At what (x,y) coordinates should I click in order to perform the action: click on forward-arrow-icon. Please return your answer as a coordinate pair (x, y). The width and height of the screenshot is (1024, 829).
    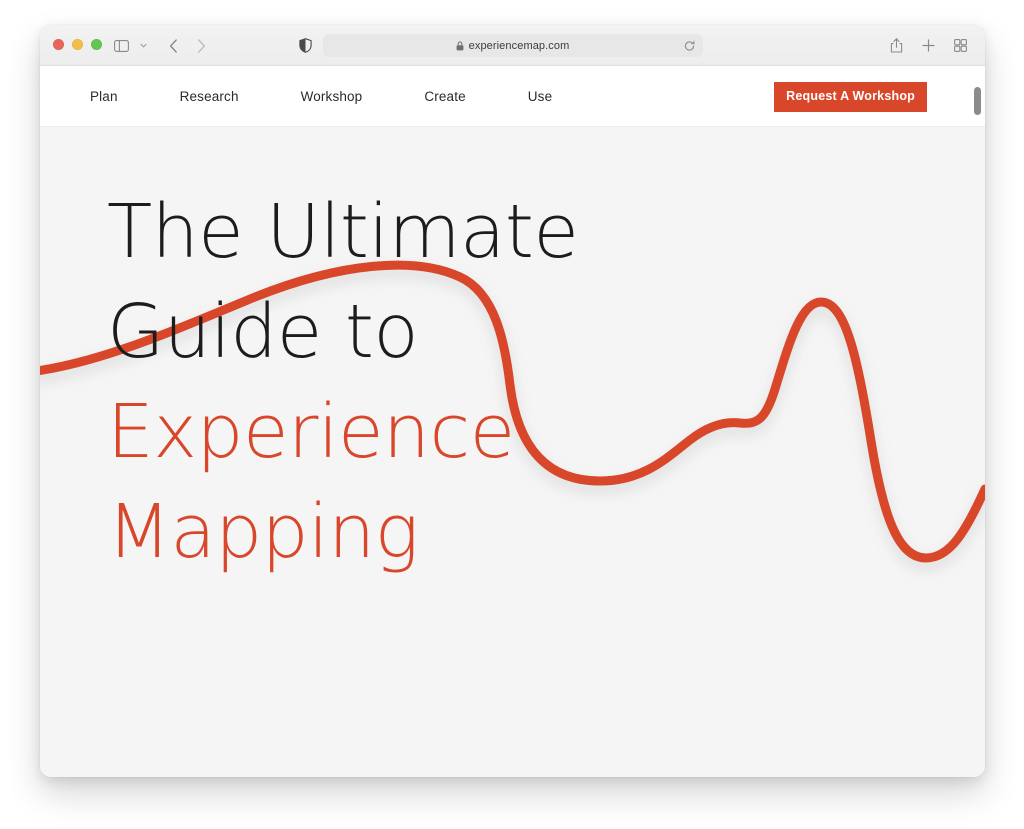
    Looking at the image, I should click on (201, 46).